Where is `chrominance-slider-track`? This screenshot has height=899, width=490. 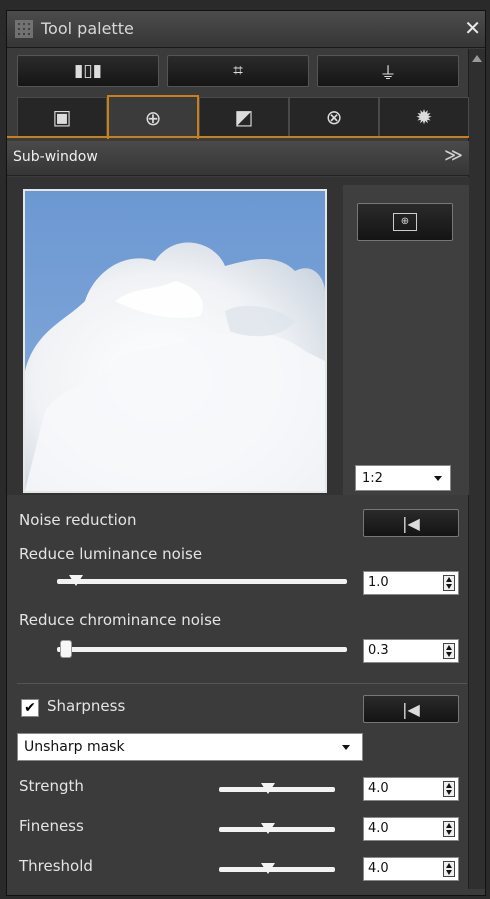
chrominance-slider-track is located at coordinates (202, 649).